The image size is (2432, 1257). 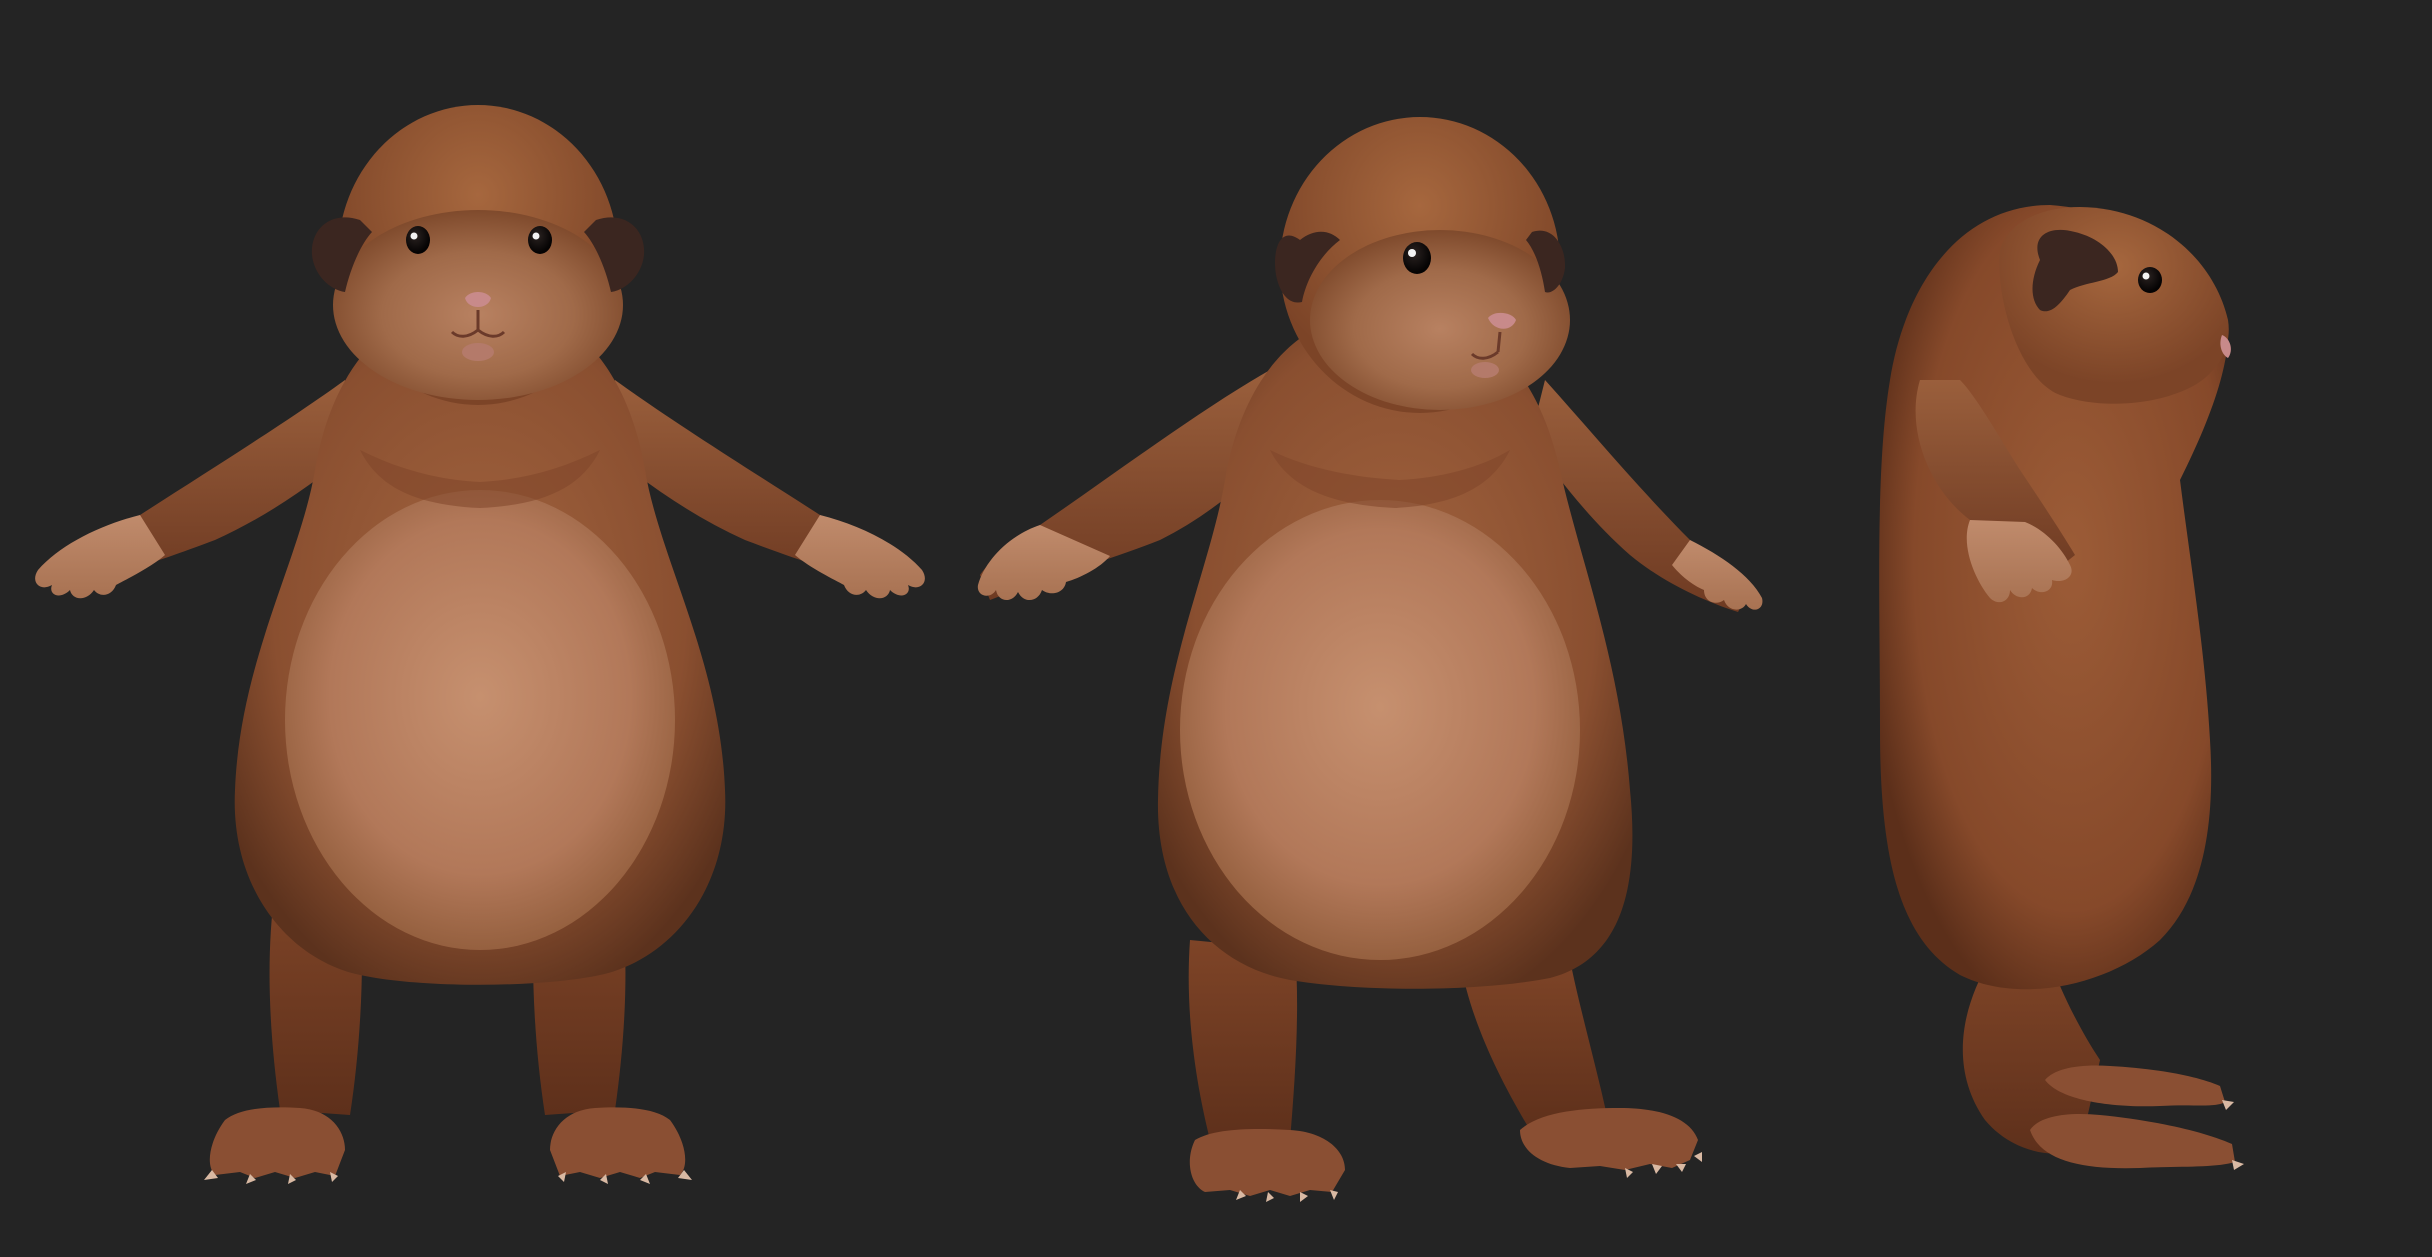 What do you see at coordinates (100, 557) in the screenshot?
I see `front-left-hand` at bounding box center [100, 557].